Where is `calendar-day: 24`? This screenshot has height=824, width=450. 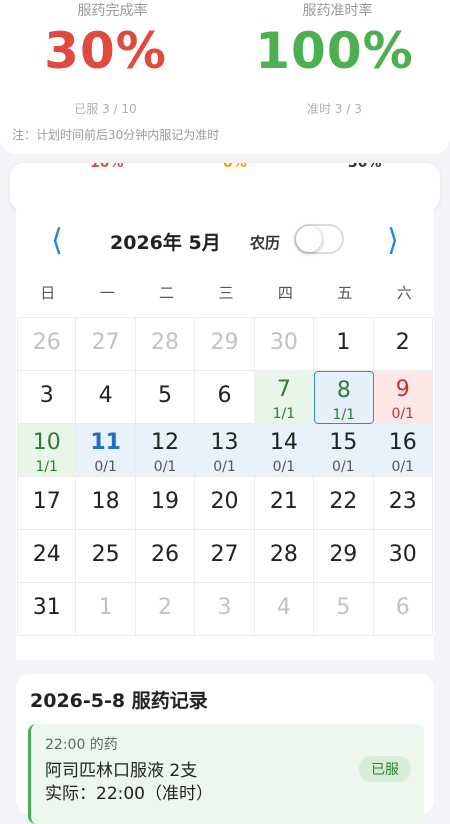
calendar-day: 24 is located at coordinates (47, 556).